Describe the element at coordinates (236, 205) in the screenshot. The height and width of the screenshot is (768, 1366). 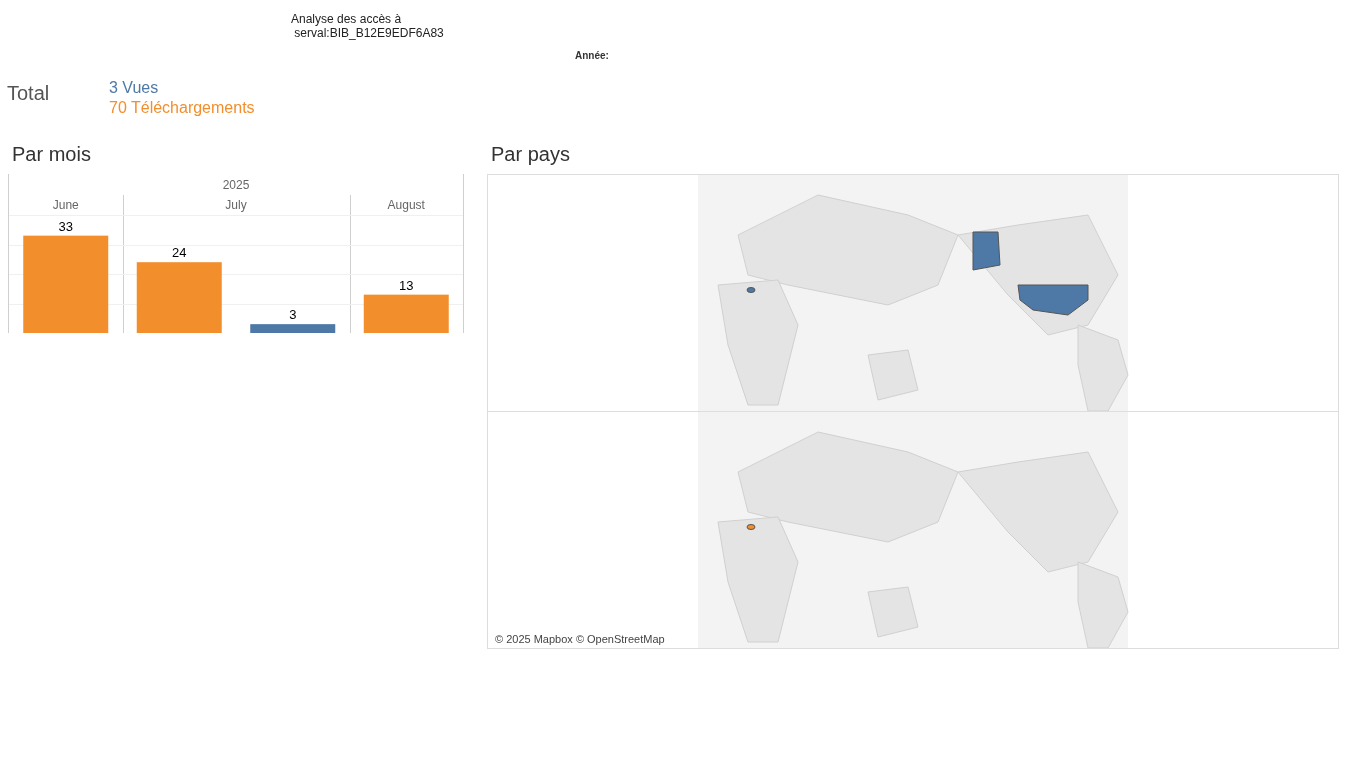
I see `month-header: July` at that location.